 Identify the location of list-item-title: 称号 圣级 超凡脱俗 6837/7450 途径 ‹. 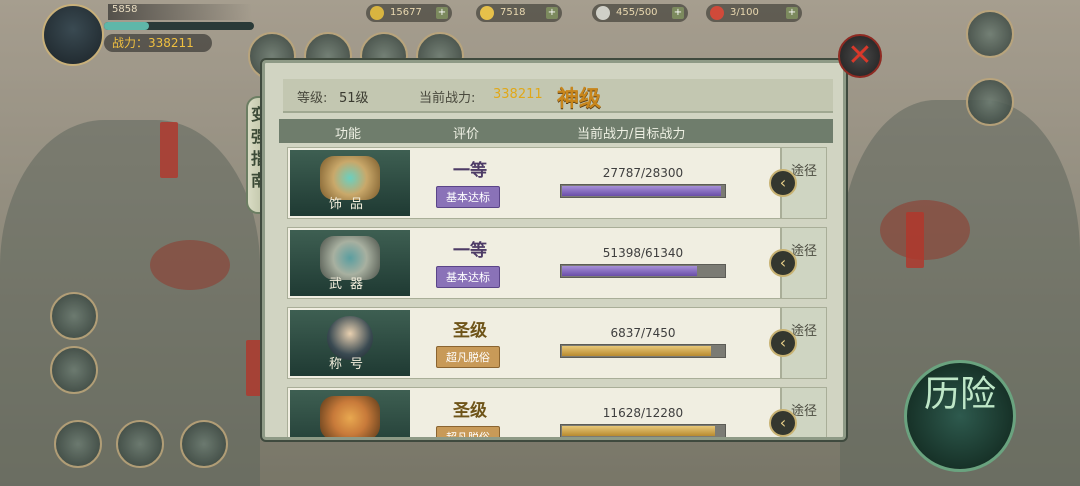
(557, 343).